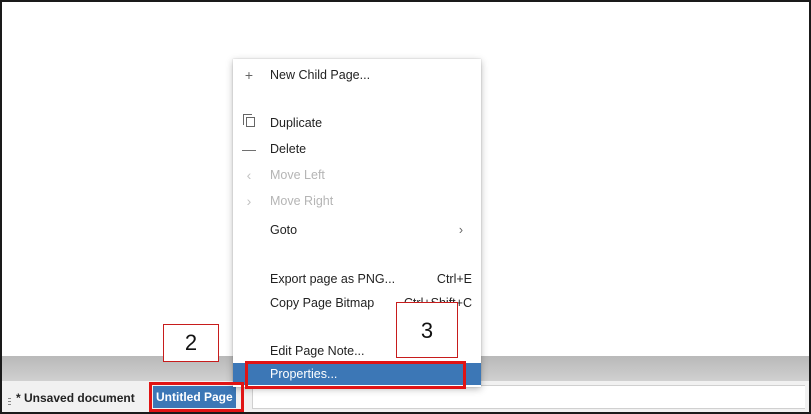 This screenshot has height=414, width=811. What do you see at coordinates (249, 149) in the screenshot?
I see `minus-icon: —` at bounding box center [249, 149].